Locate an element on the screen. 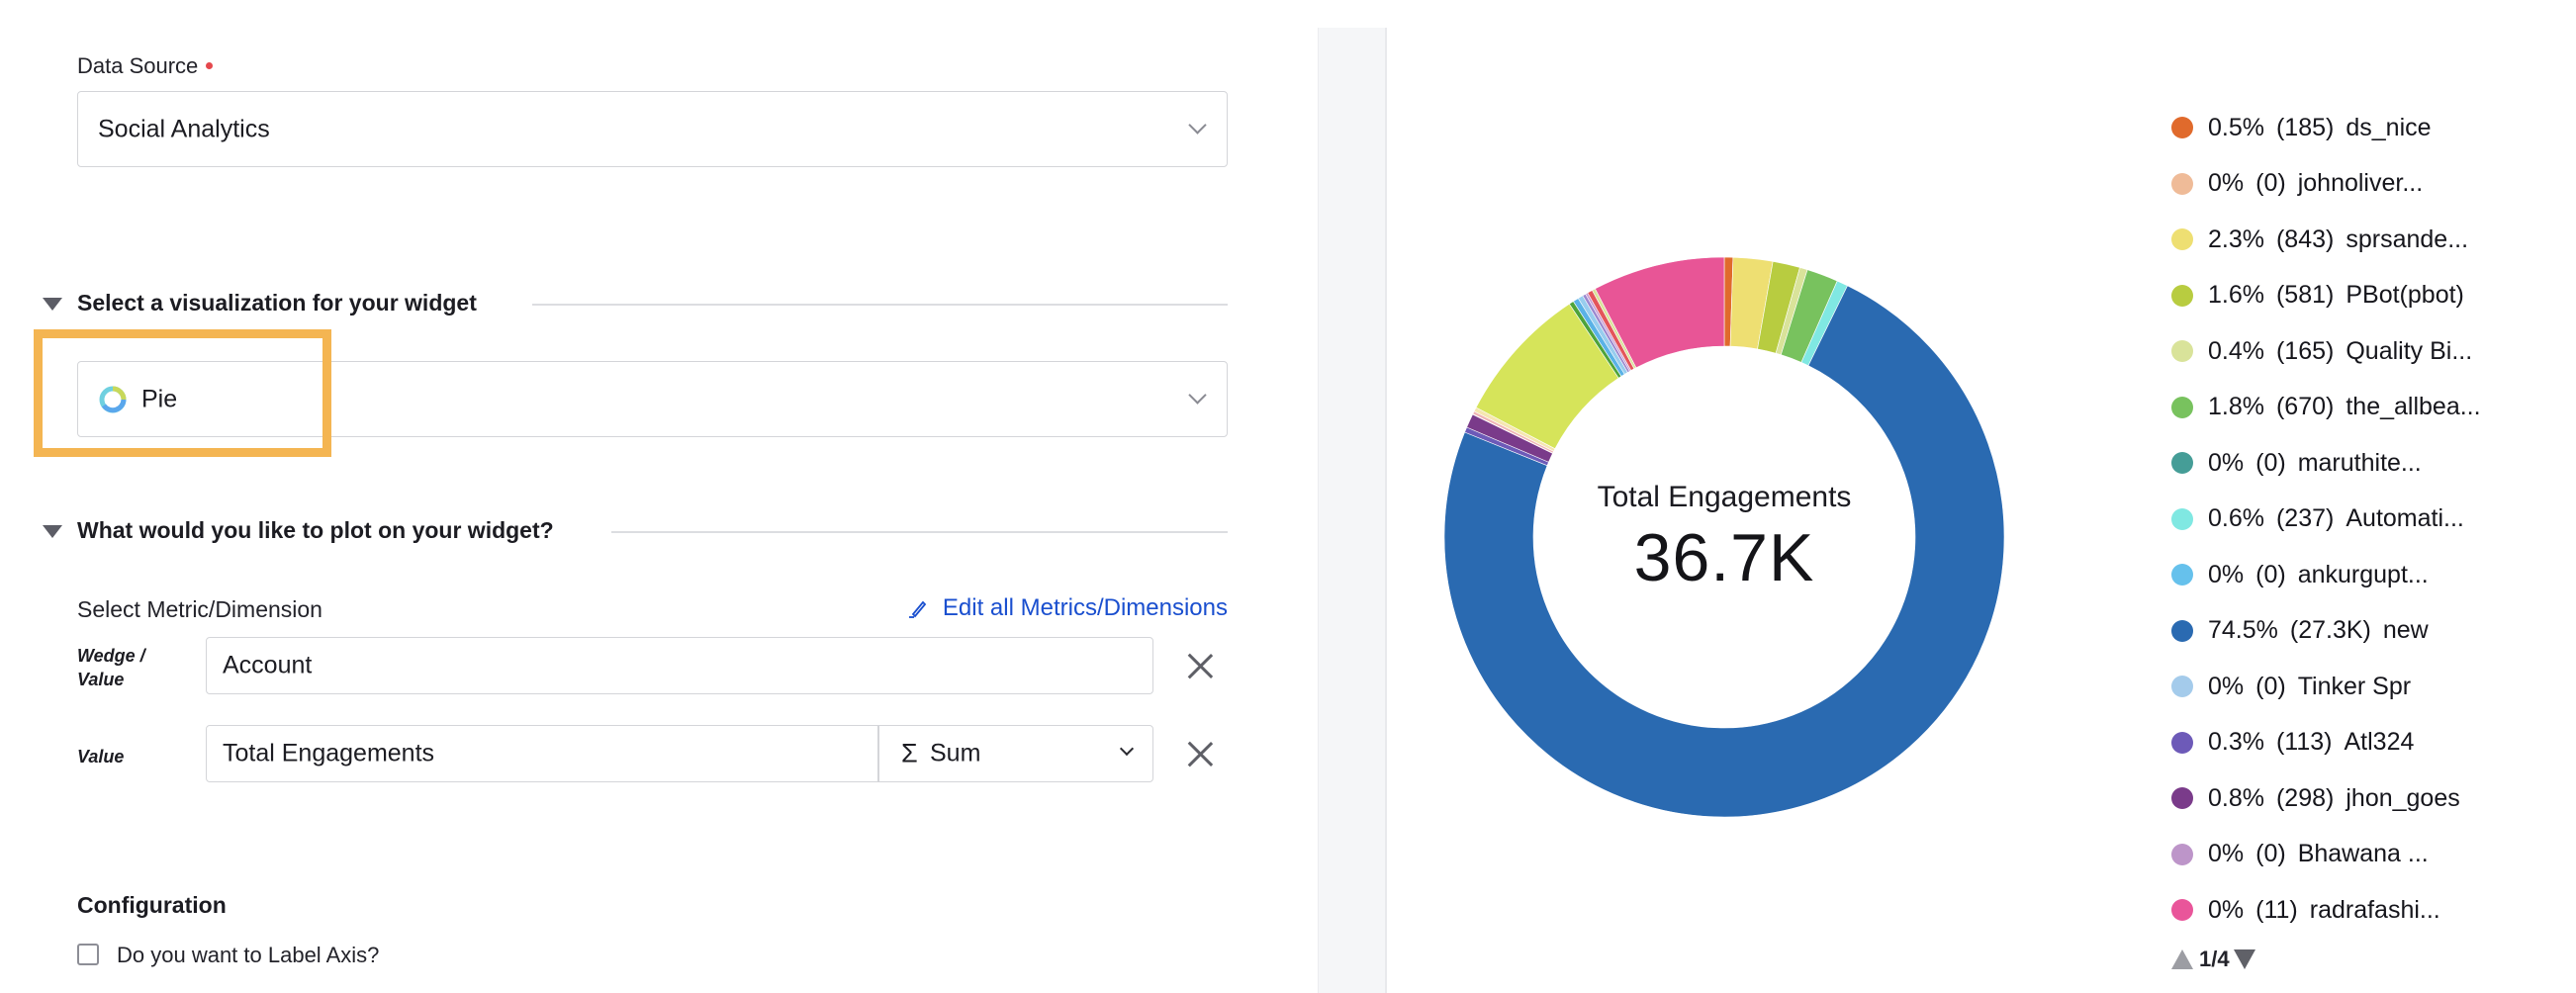  legend-value: (165) is located at coordinates (2305, 350).